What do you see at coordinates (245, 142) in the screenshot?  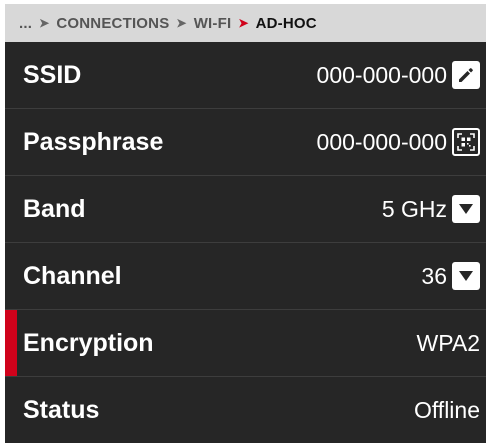 I see `setting-row-passphrase: Passphrase 000-000-000` at bounding box center [245, 142].